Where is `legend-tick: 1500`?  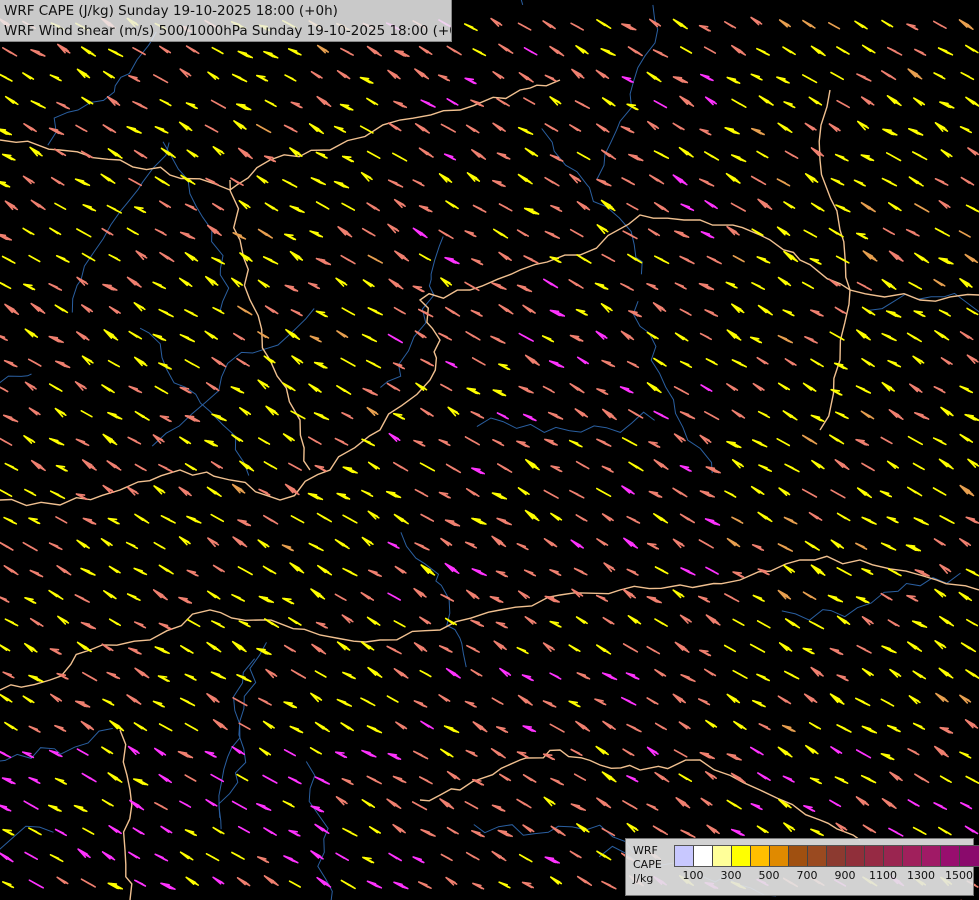
legend-tick: 1500 is located at coordinates (959, 875).